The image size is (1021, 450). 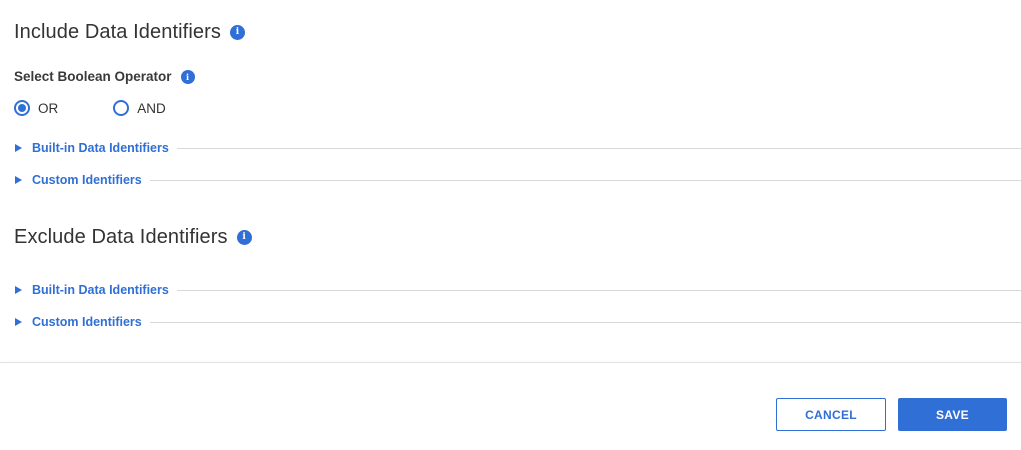 What do you see at coordinates (121, 108) in the screenshot?
I see `radio-unselected-icon` at bounding box center [121, 108].